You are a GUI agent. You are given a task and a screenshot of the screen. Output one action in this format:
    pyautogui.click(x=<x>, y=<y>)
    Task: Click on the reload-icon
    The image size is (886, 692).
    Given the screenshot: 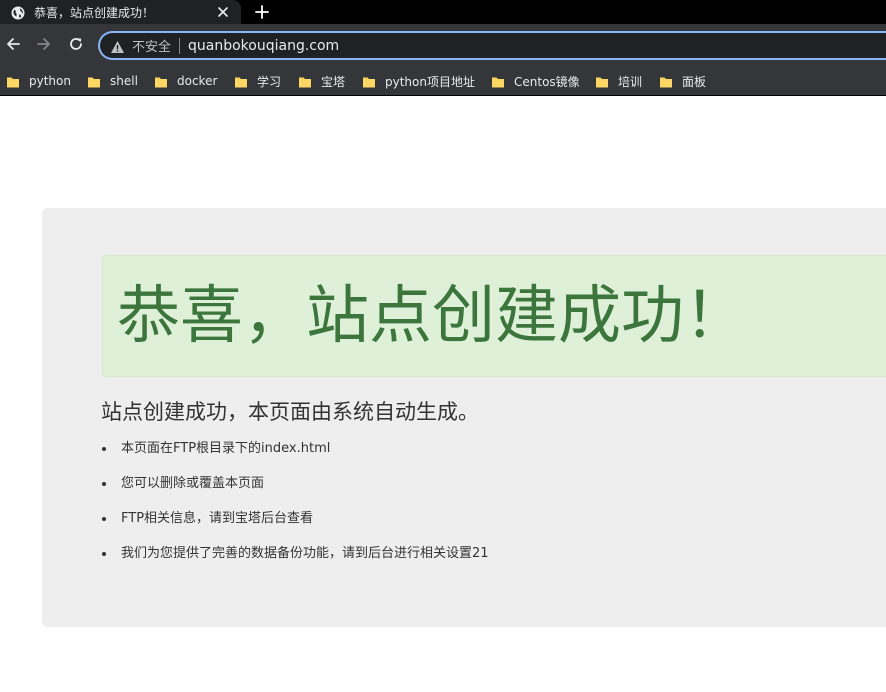 What is the action you would take?
    pyautogui.click(x=76, y=44)
    